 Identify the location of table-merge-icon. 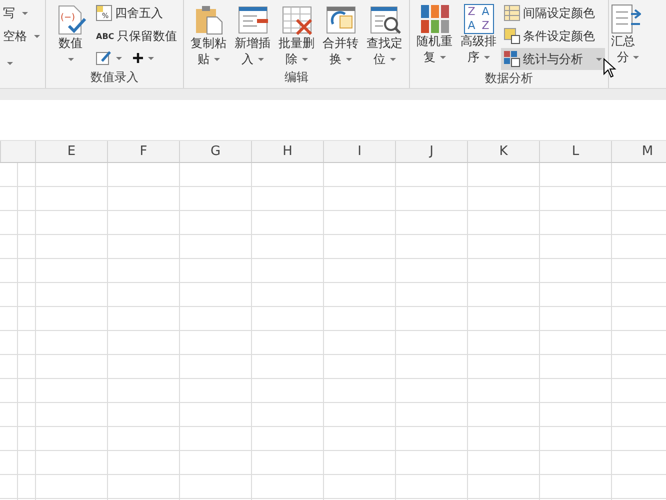
(340, 20).